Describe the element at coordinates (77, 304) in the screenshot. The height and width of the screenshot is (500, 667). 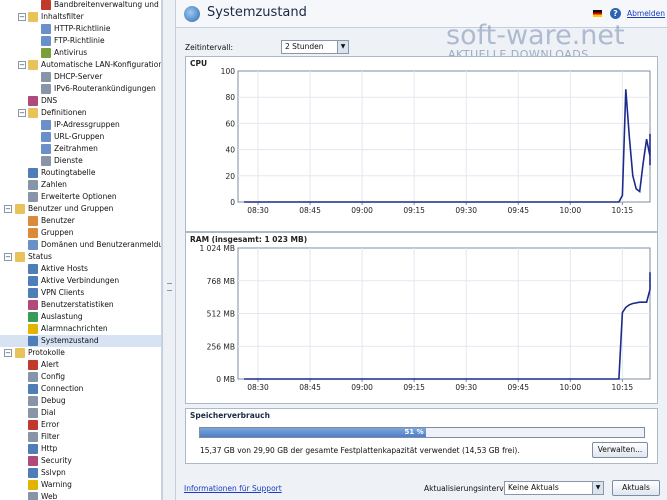
I see `tree-item-label: Benutzerstatistiken` at that location.